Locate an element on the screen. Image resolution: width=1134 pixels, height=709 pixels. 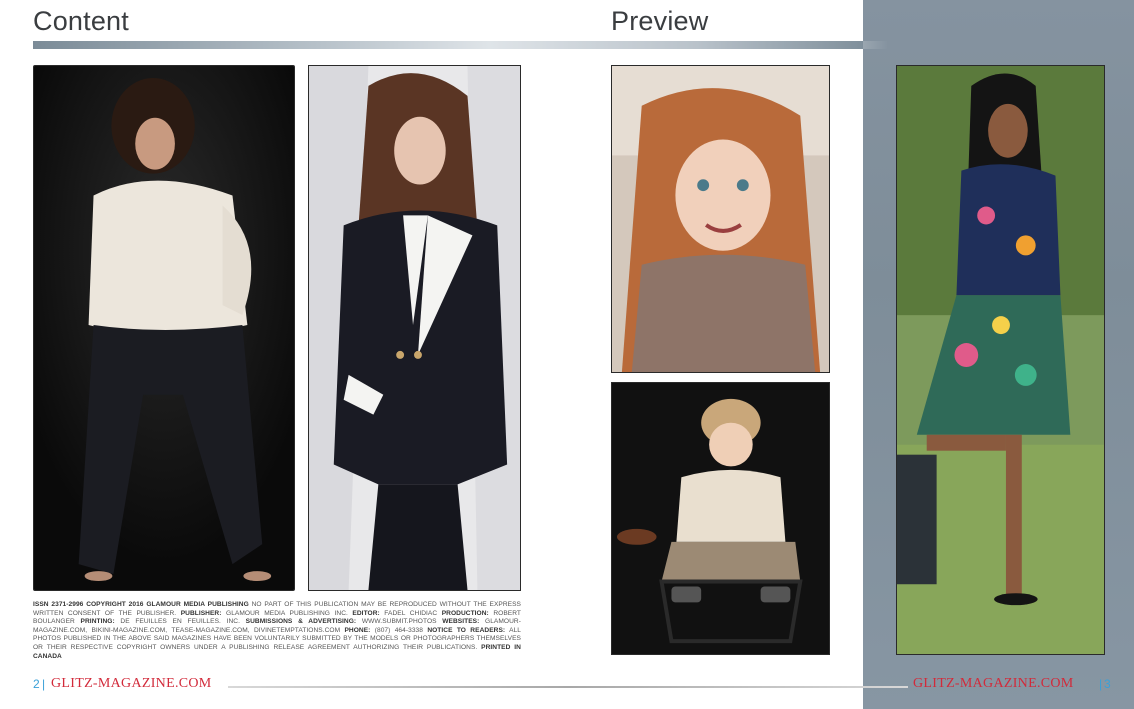
content-heading: Content is located at coordinates (81, 21).